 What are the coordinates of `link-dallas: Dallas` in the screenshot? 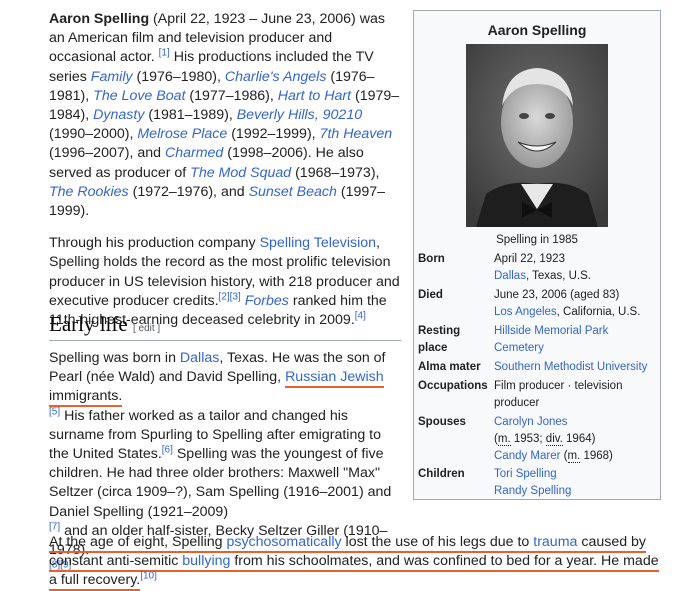 It's located at (199, 358).